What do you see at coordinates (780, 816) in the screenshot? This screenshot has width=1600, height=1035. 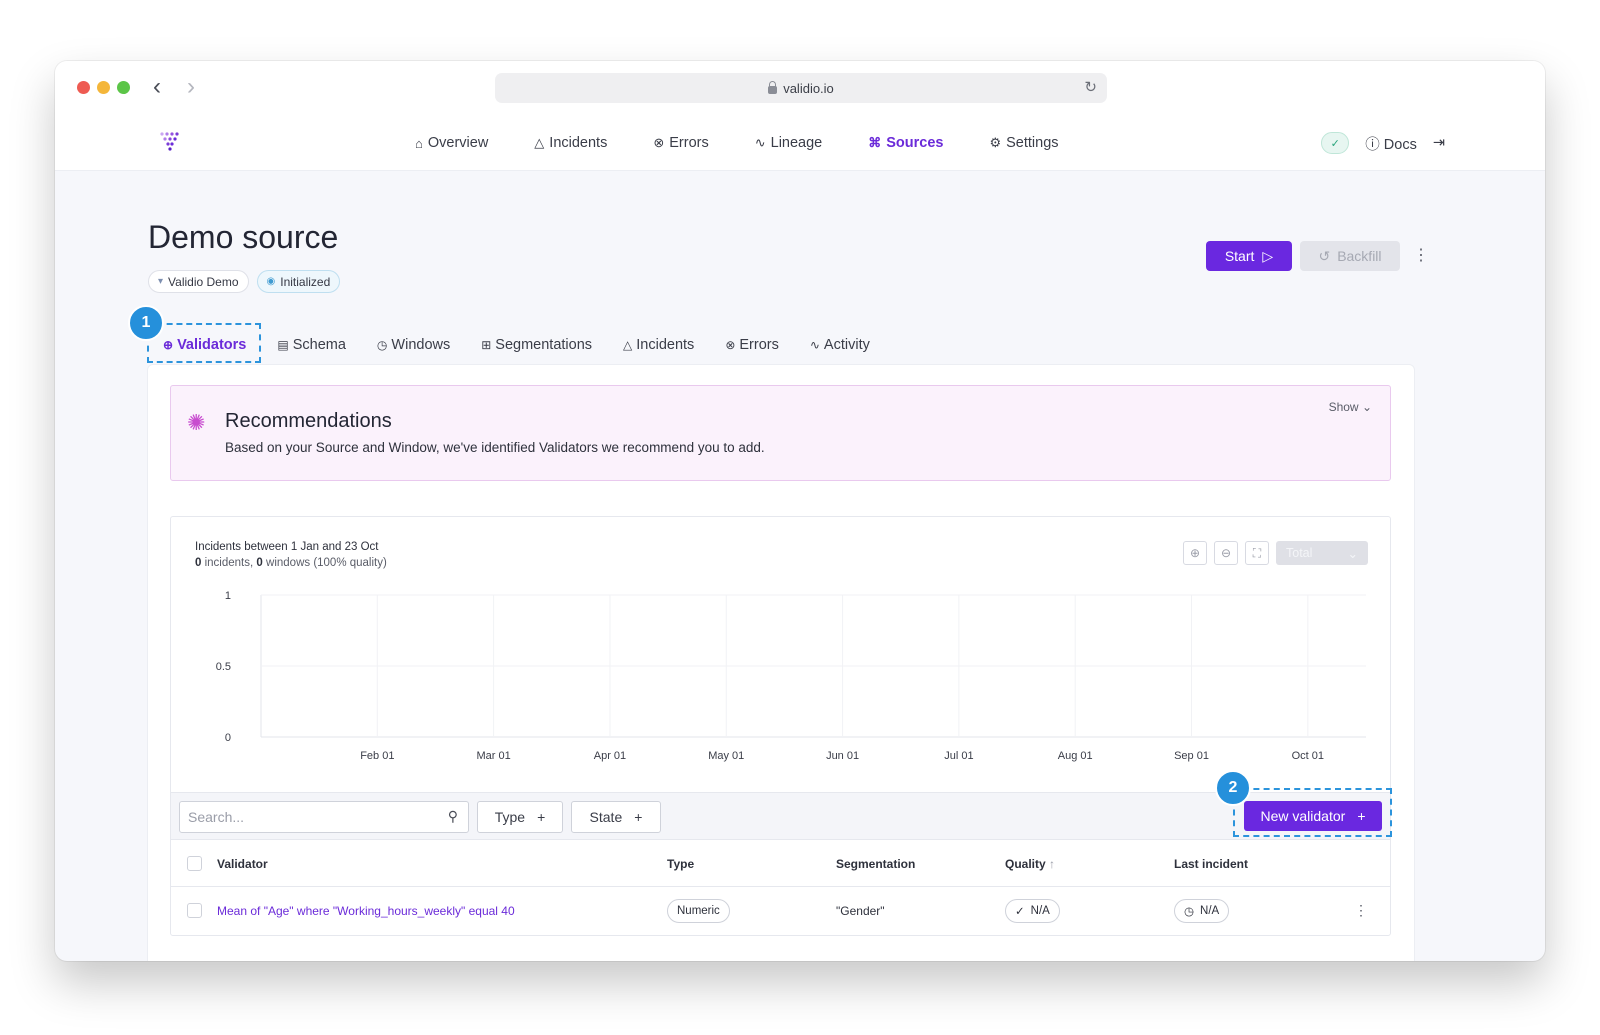 I see `validator-toolbar: ⚲ Type+ State+ New validator+` at bounding box center [780, 816].